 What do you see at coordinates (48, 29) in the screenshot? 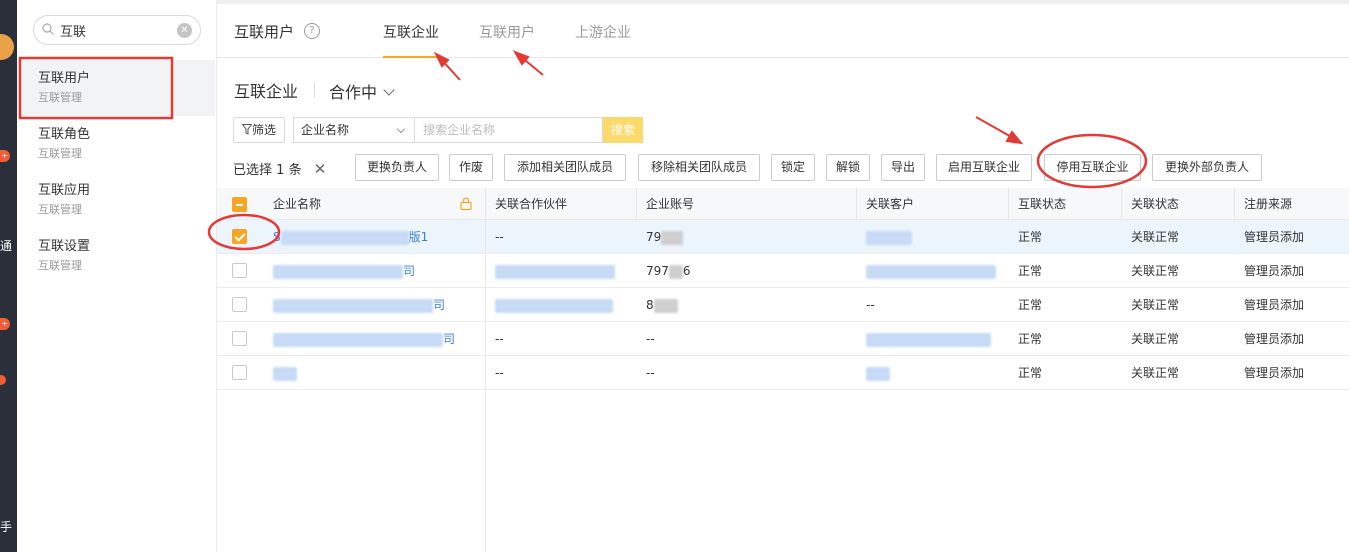
I see `search-icon` at bounding box center [48, 29].